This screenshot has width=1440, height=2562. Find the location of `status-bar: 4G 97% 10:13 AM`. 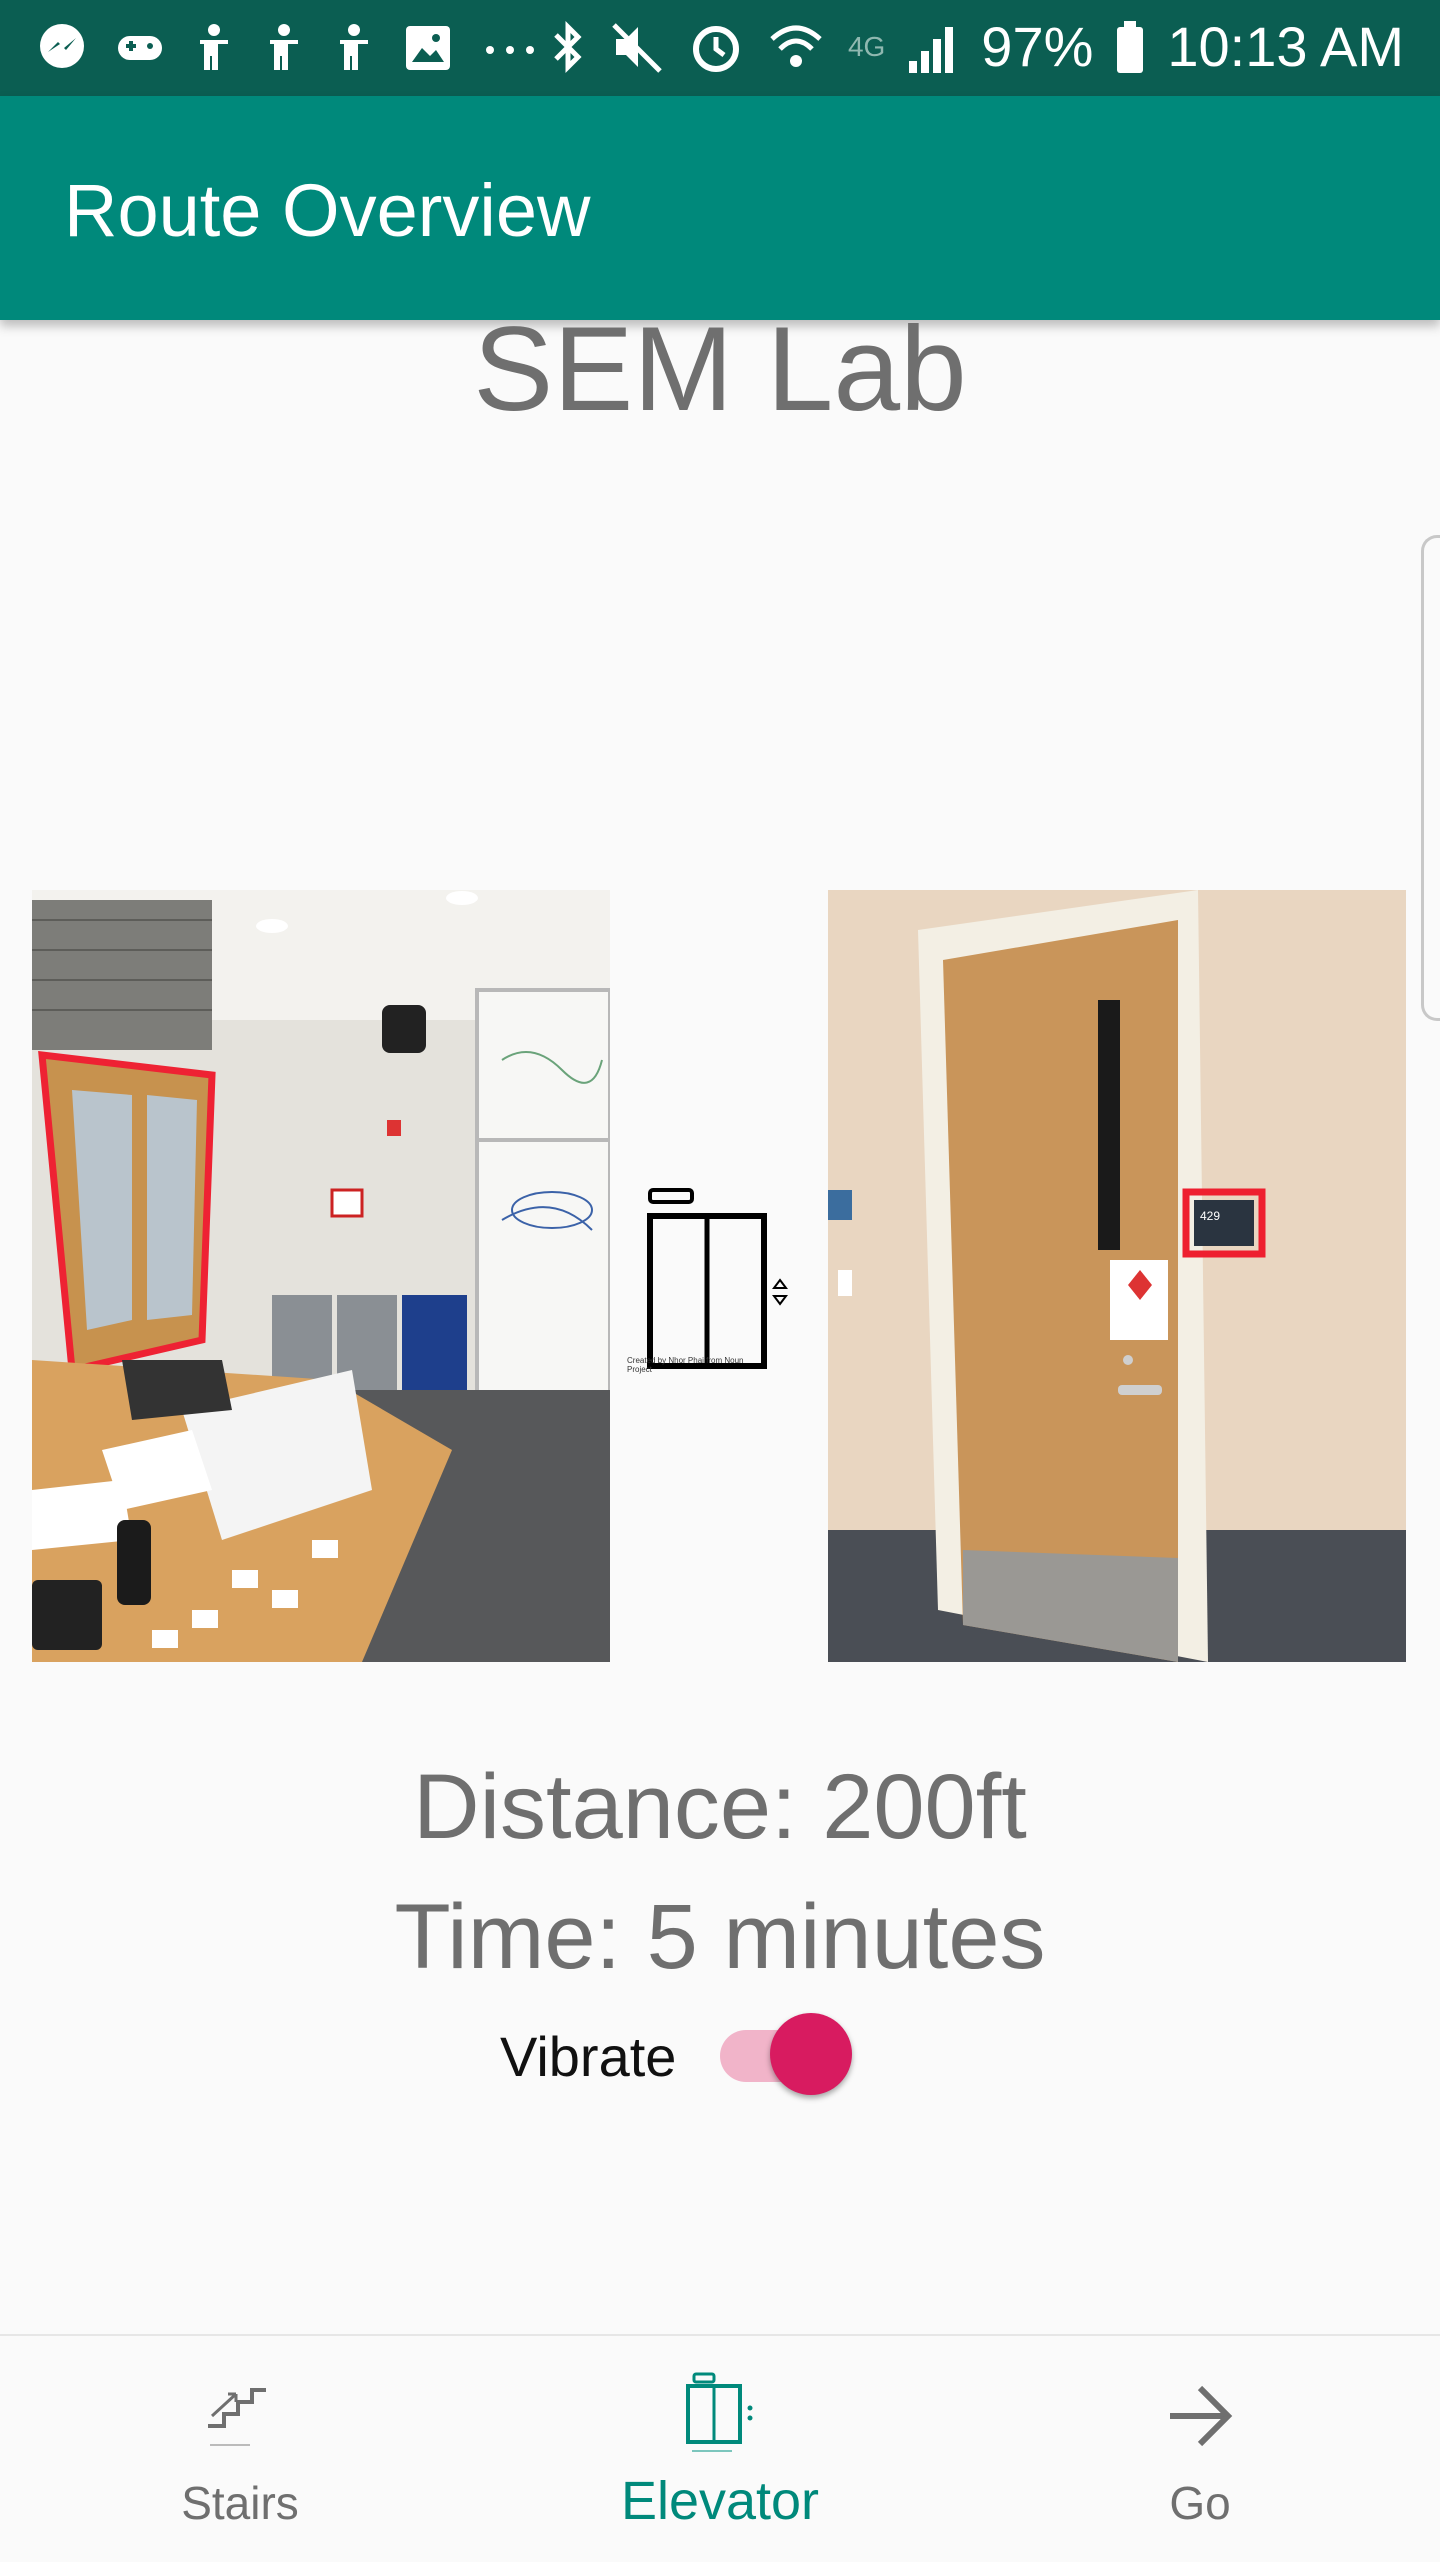

status-bar: 4G 97% 10:13 AM is located at coordinates (720, 48).